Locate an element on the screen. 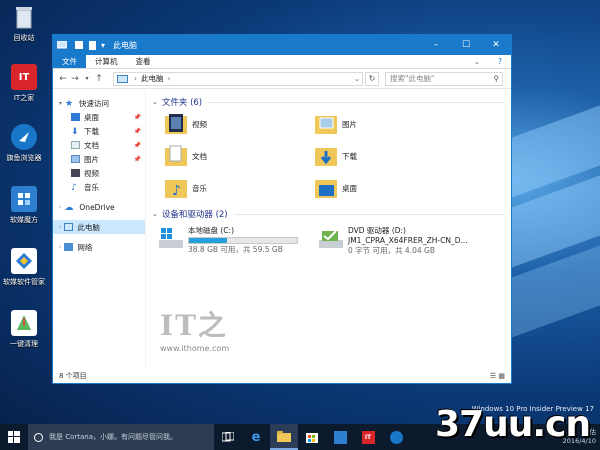 This screenshot has height=450, width=600. network-icon is located at coordinates (69, 247).